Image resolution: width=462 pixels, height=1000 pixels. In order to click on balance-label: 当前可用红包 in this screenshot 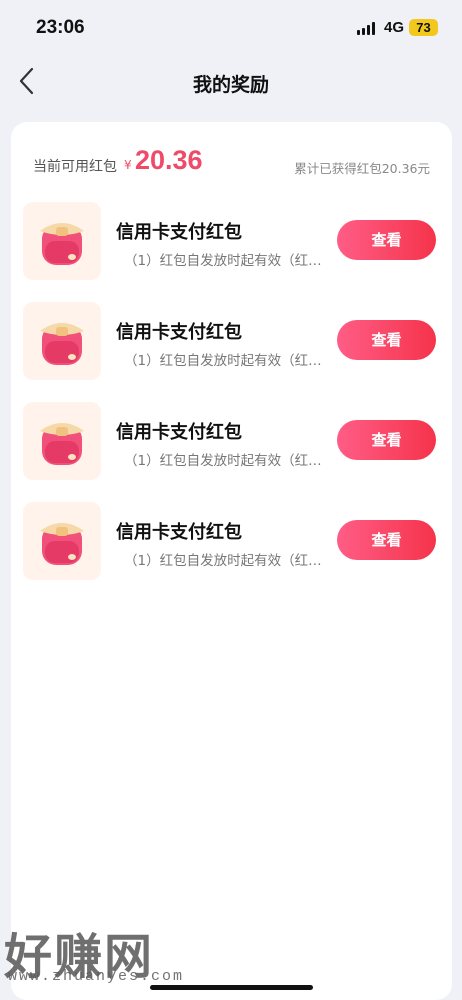, I will do `click(75, 167)`.